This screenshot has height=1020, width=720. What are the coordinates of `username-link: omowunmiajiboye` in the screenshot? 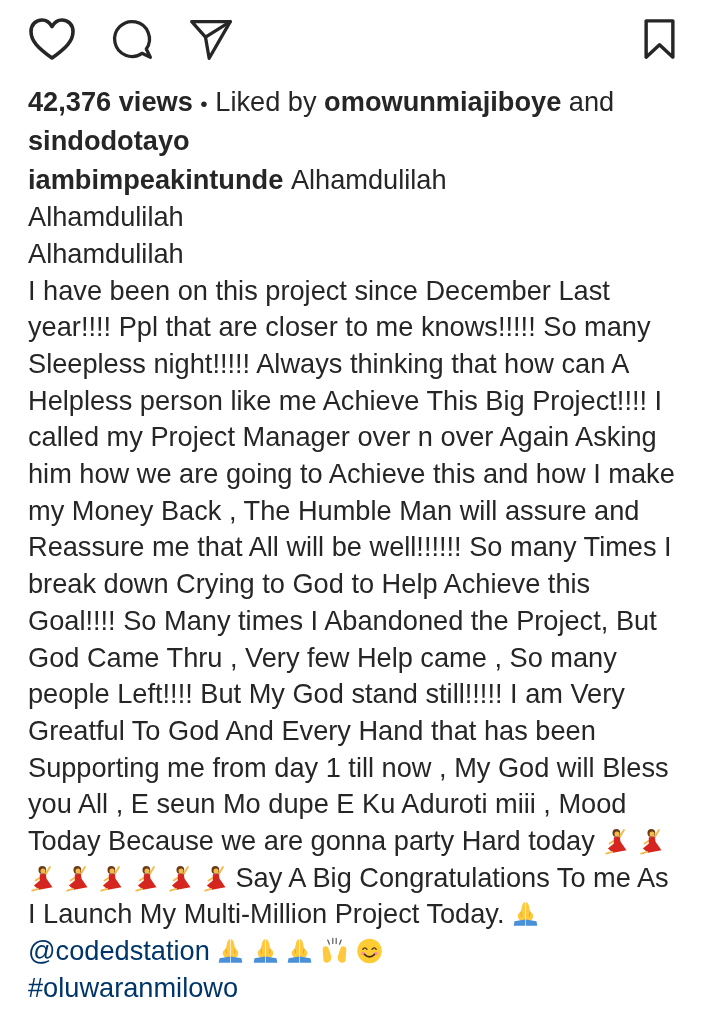 It's located at (443, 101).